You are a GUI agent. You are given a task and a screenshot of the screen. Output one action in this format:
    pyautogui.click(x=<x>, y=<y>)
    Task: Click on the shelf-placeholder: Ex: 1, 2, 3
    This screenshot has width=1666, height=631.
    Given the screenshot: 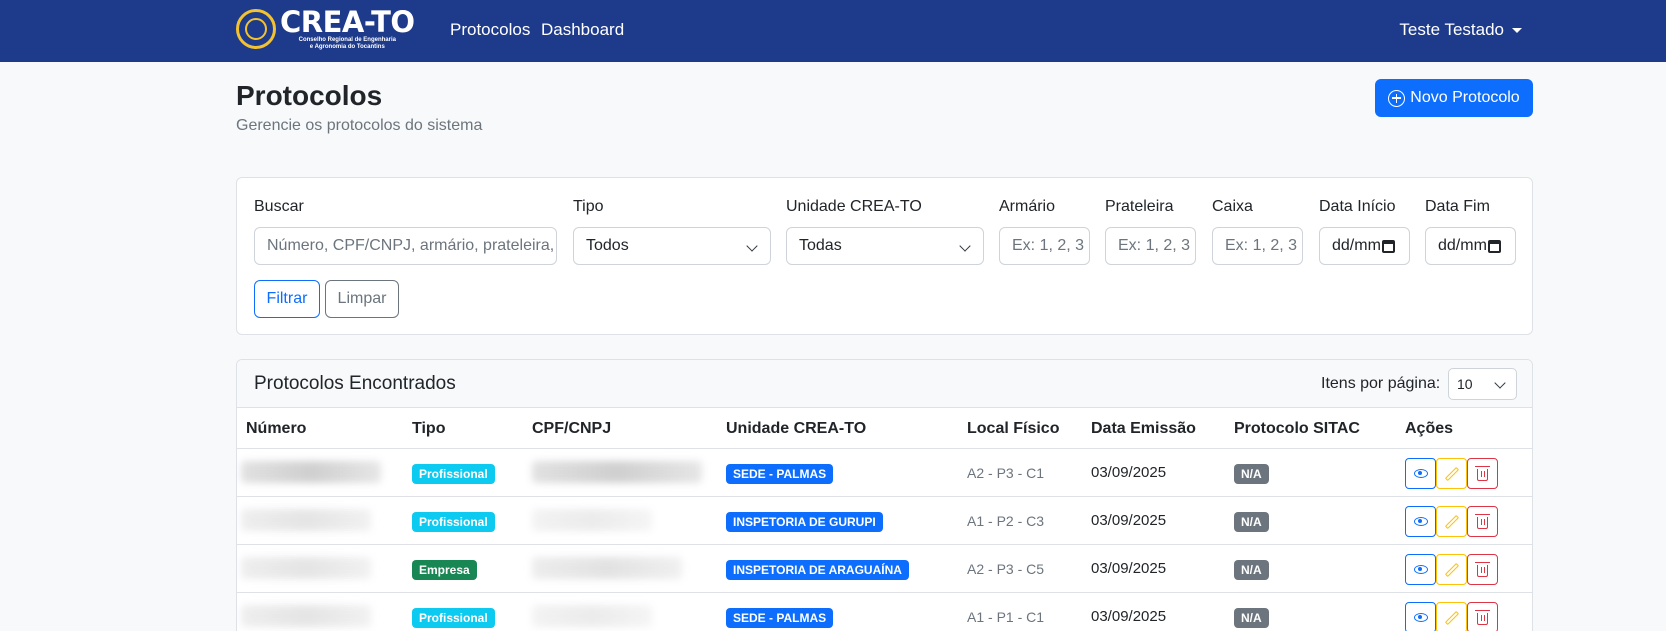 What is the action you would take?
    pyautogui.click(x=1154, y=245)
    